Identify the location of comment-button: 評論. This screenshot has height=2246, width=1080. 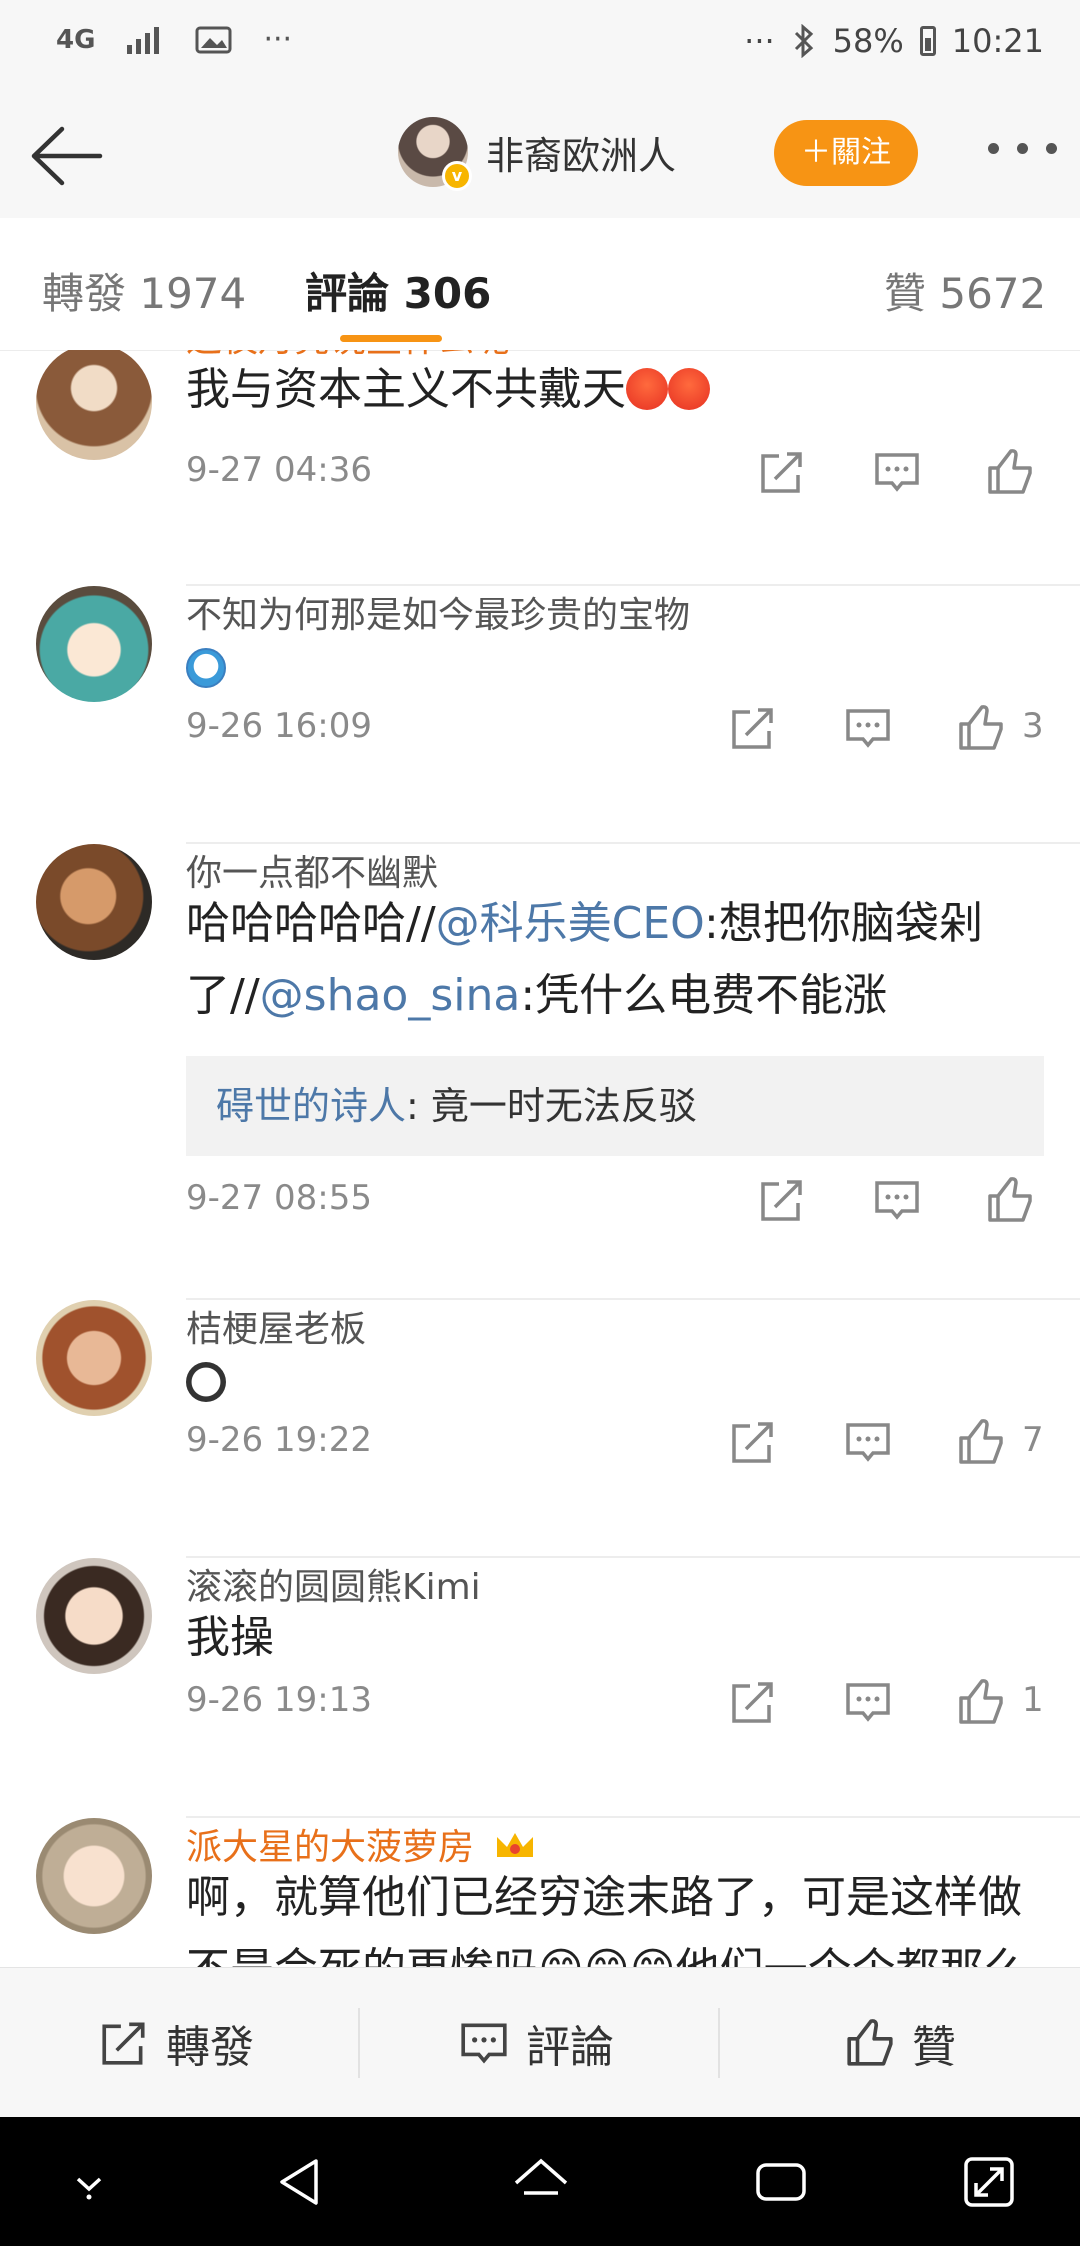
(536, 2043).